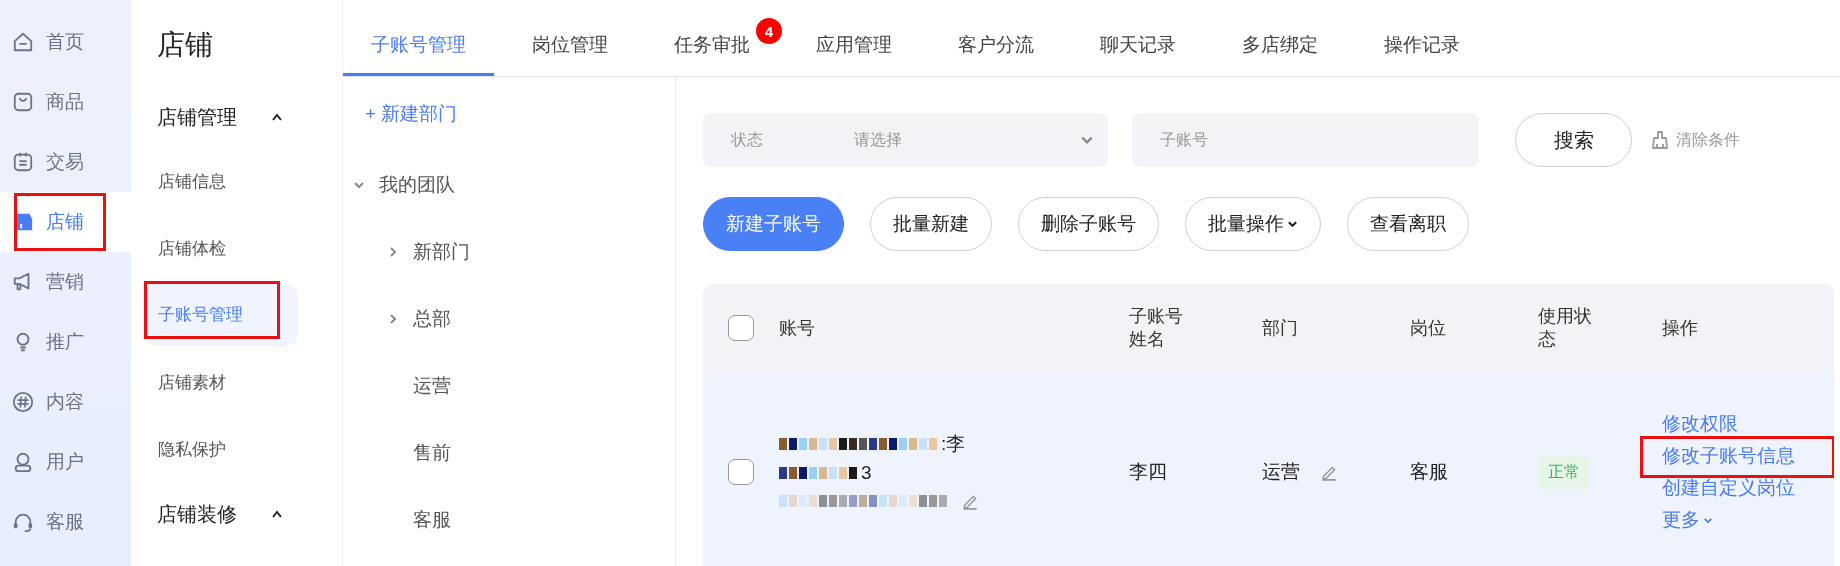 This screenshot has width=1840, height=566. I want to click on tree-node: 新部门, so click(509, 251).